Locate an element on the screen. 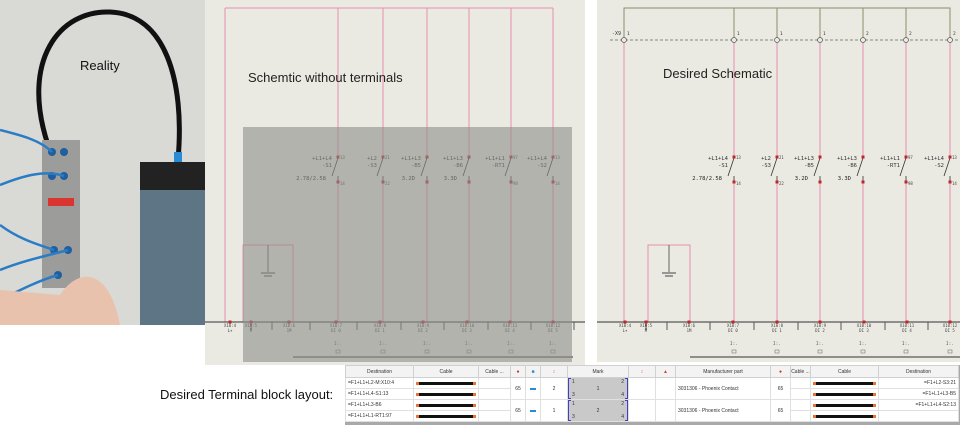 The height and width of the screenshot is (425, 960). terminal-label: 1M is located at coordinates (689, 330).